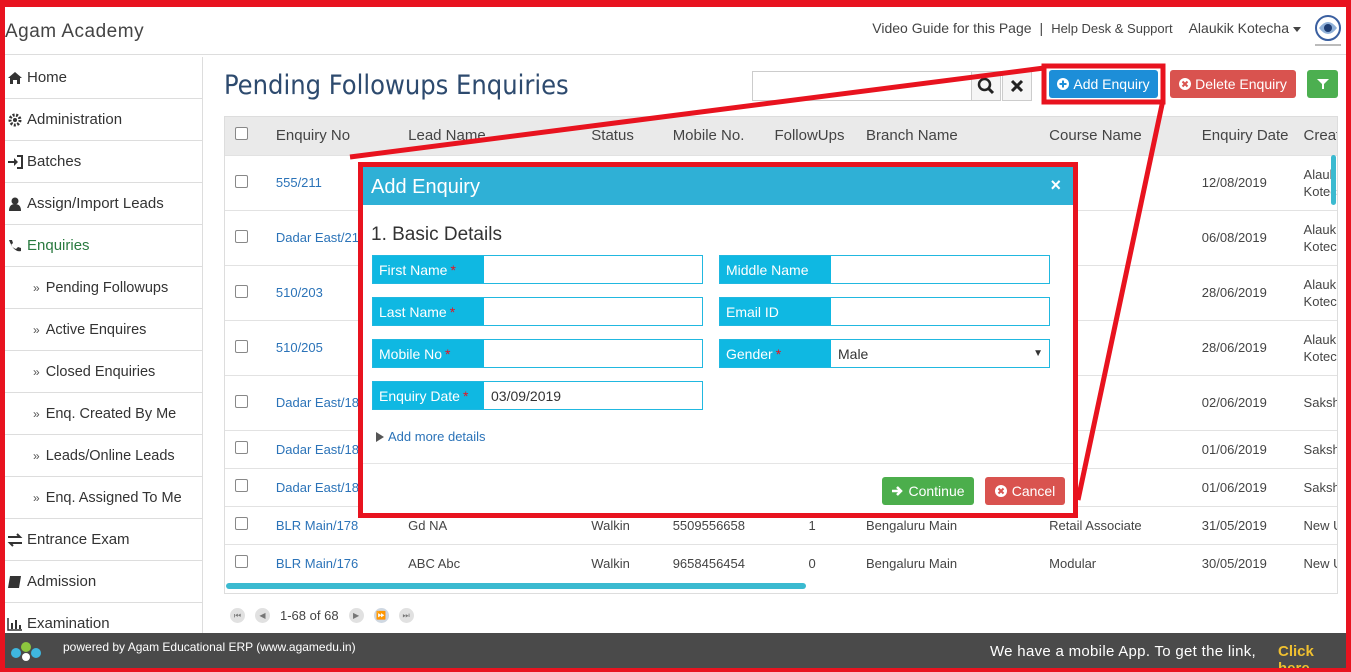 Image resolution: width=1351 pixels, height=672 pixels. I want to click on email-input, so click(940, 311).